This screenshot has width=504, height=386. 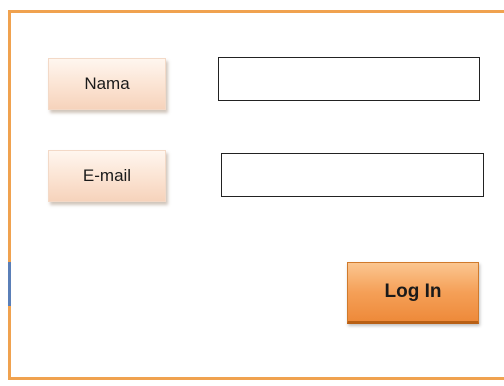 I want to click on name-label: Nama, so click(x=107, y=84).